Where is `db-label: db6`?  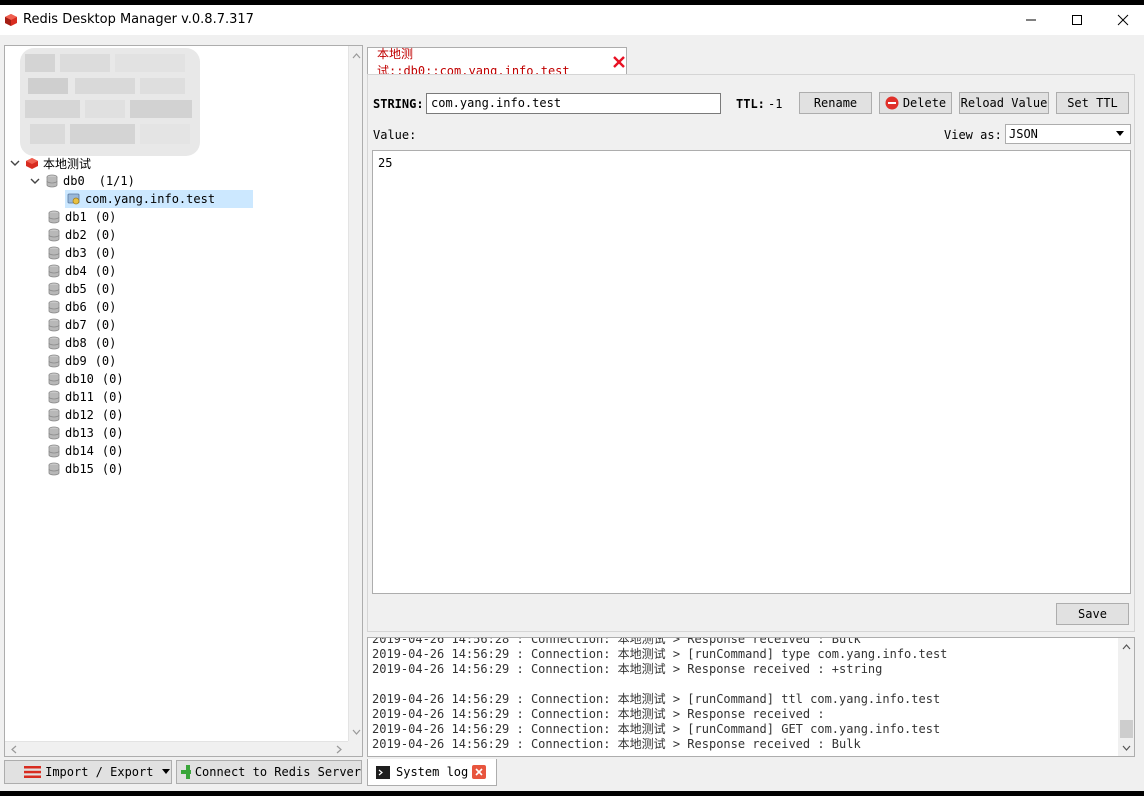
db-label: db6 is located at coordinates (76, 307).